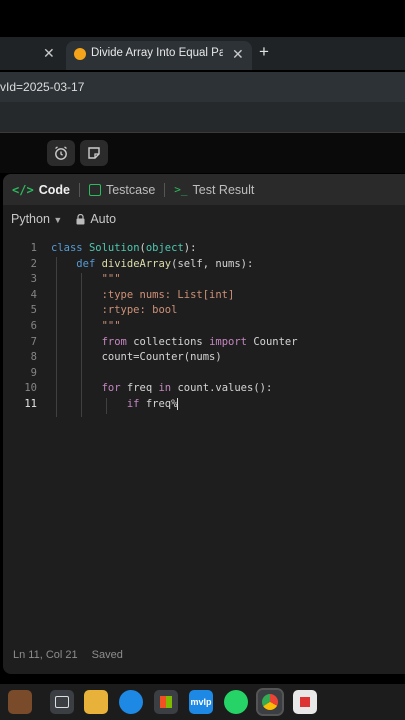  Describe the element at coordinates (238, 54) in the screenshot. I see `active-tab-close-icon: ✕` at that location.